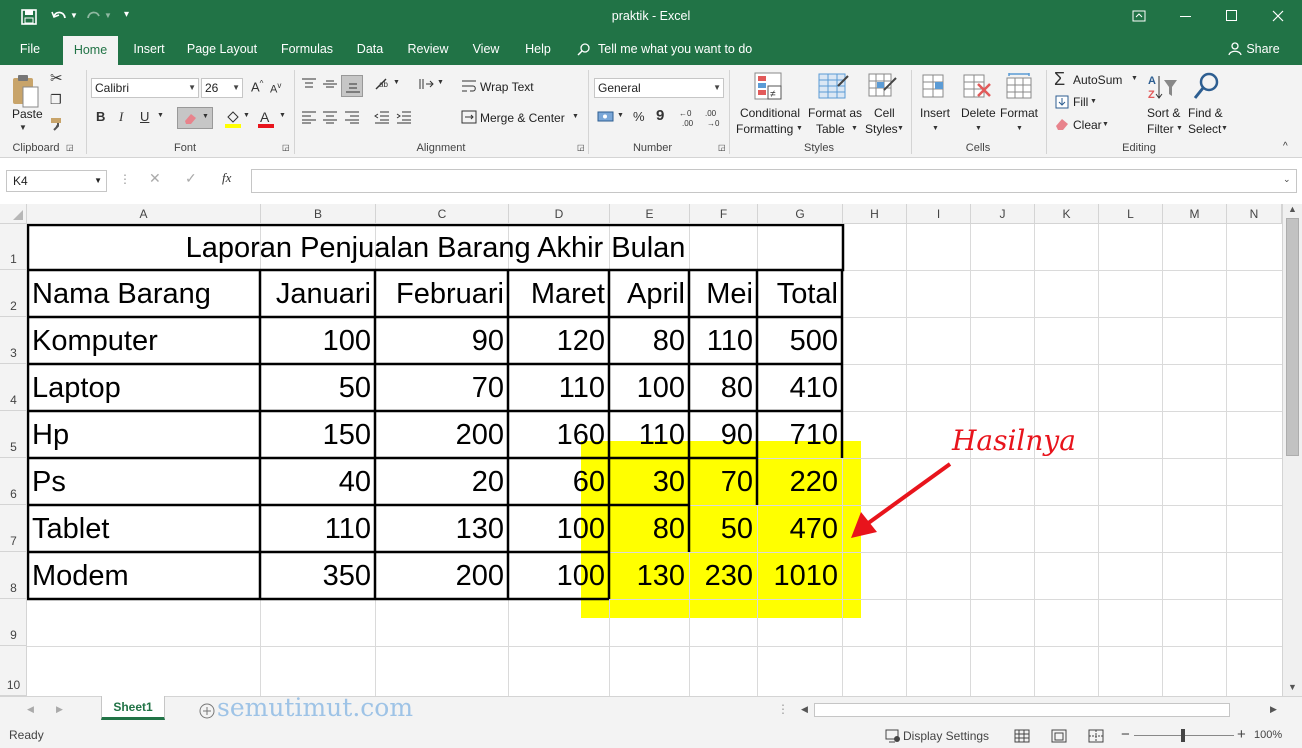 This screenshot has height=748, width=1302. What do you see at coordinates (1097, 80) in the screenshot?
I see `autosum-button: AutoSum` at bounding box center [1097, 80].